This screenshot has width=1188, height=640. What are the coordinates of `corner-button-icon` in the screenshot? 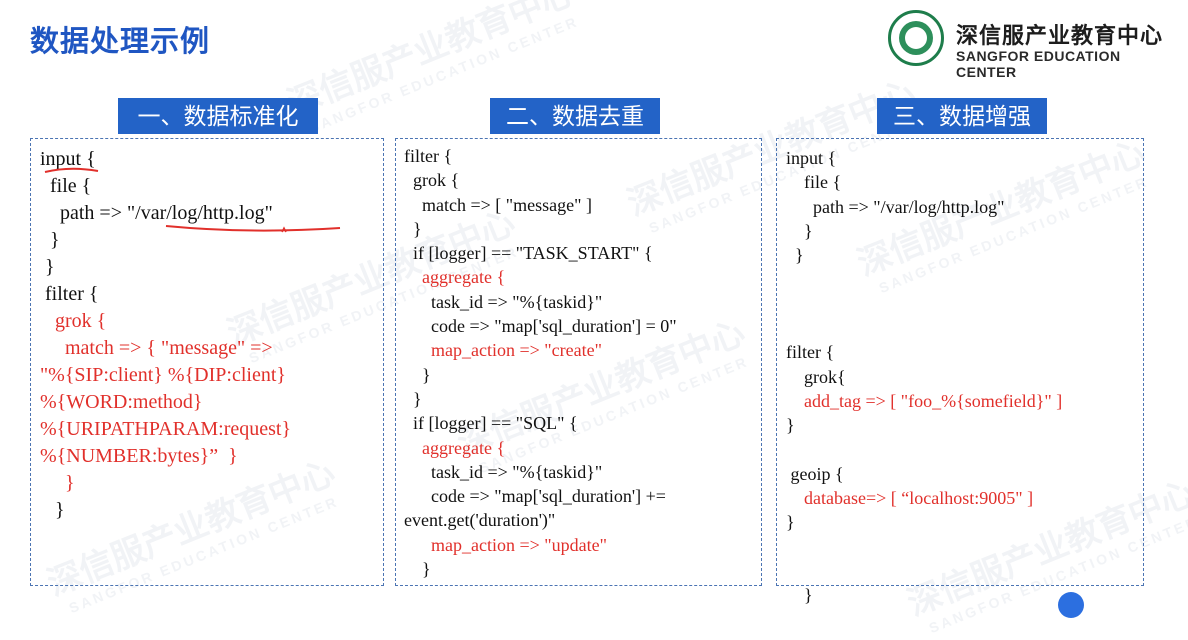 It's located at (1071, 605).